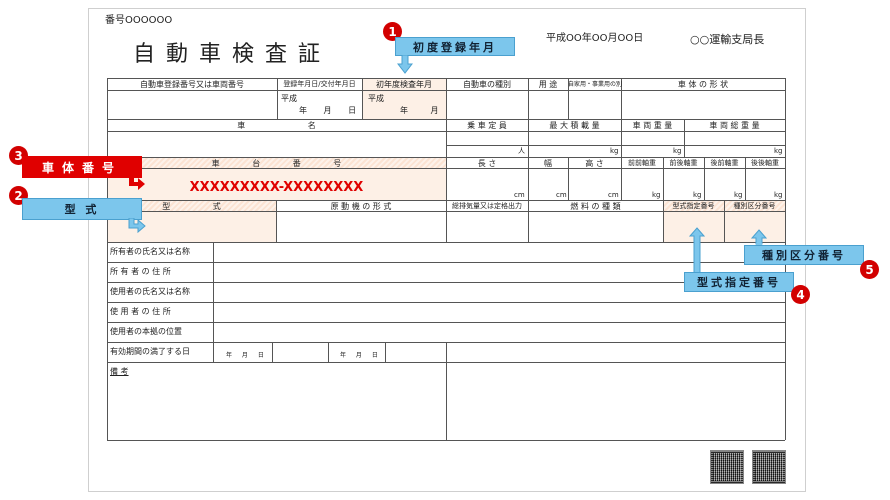  I want to click on callout-2-label: 型 式, so click(82, 209).